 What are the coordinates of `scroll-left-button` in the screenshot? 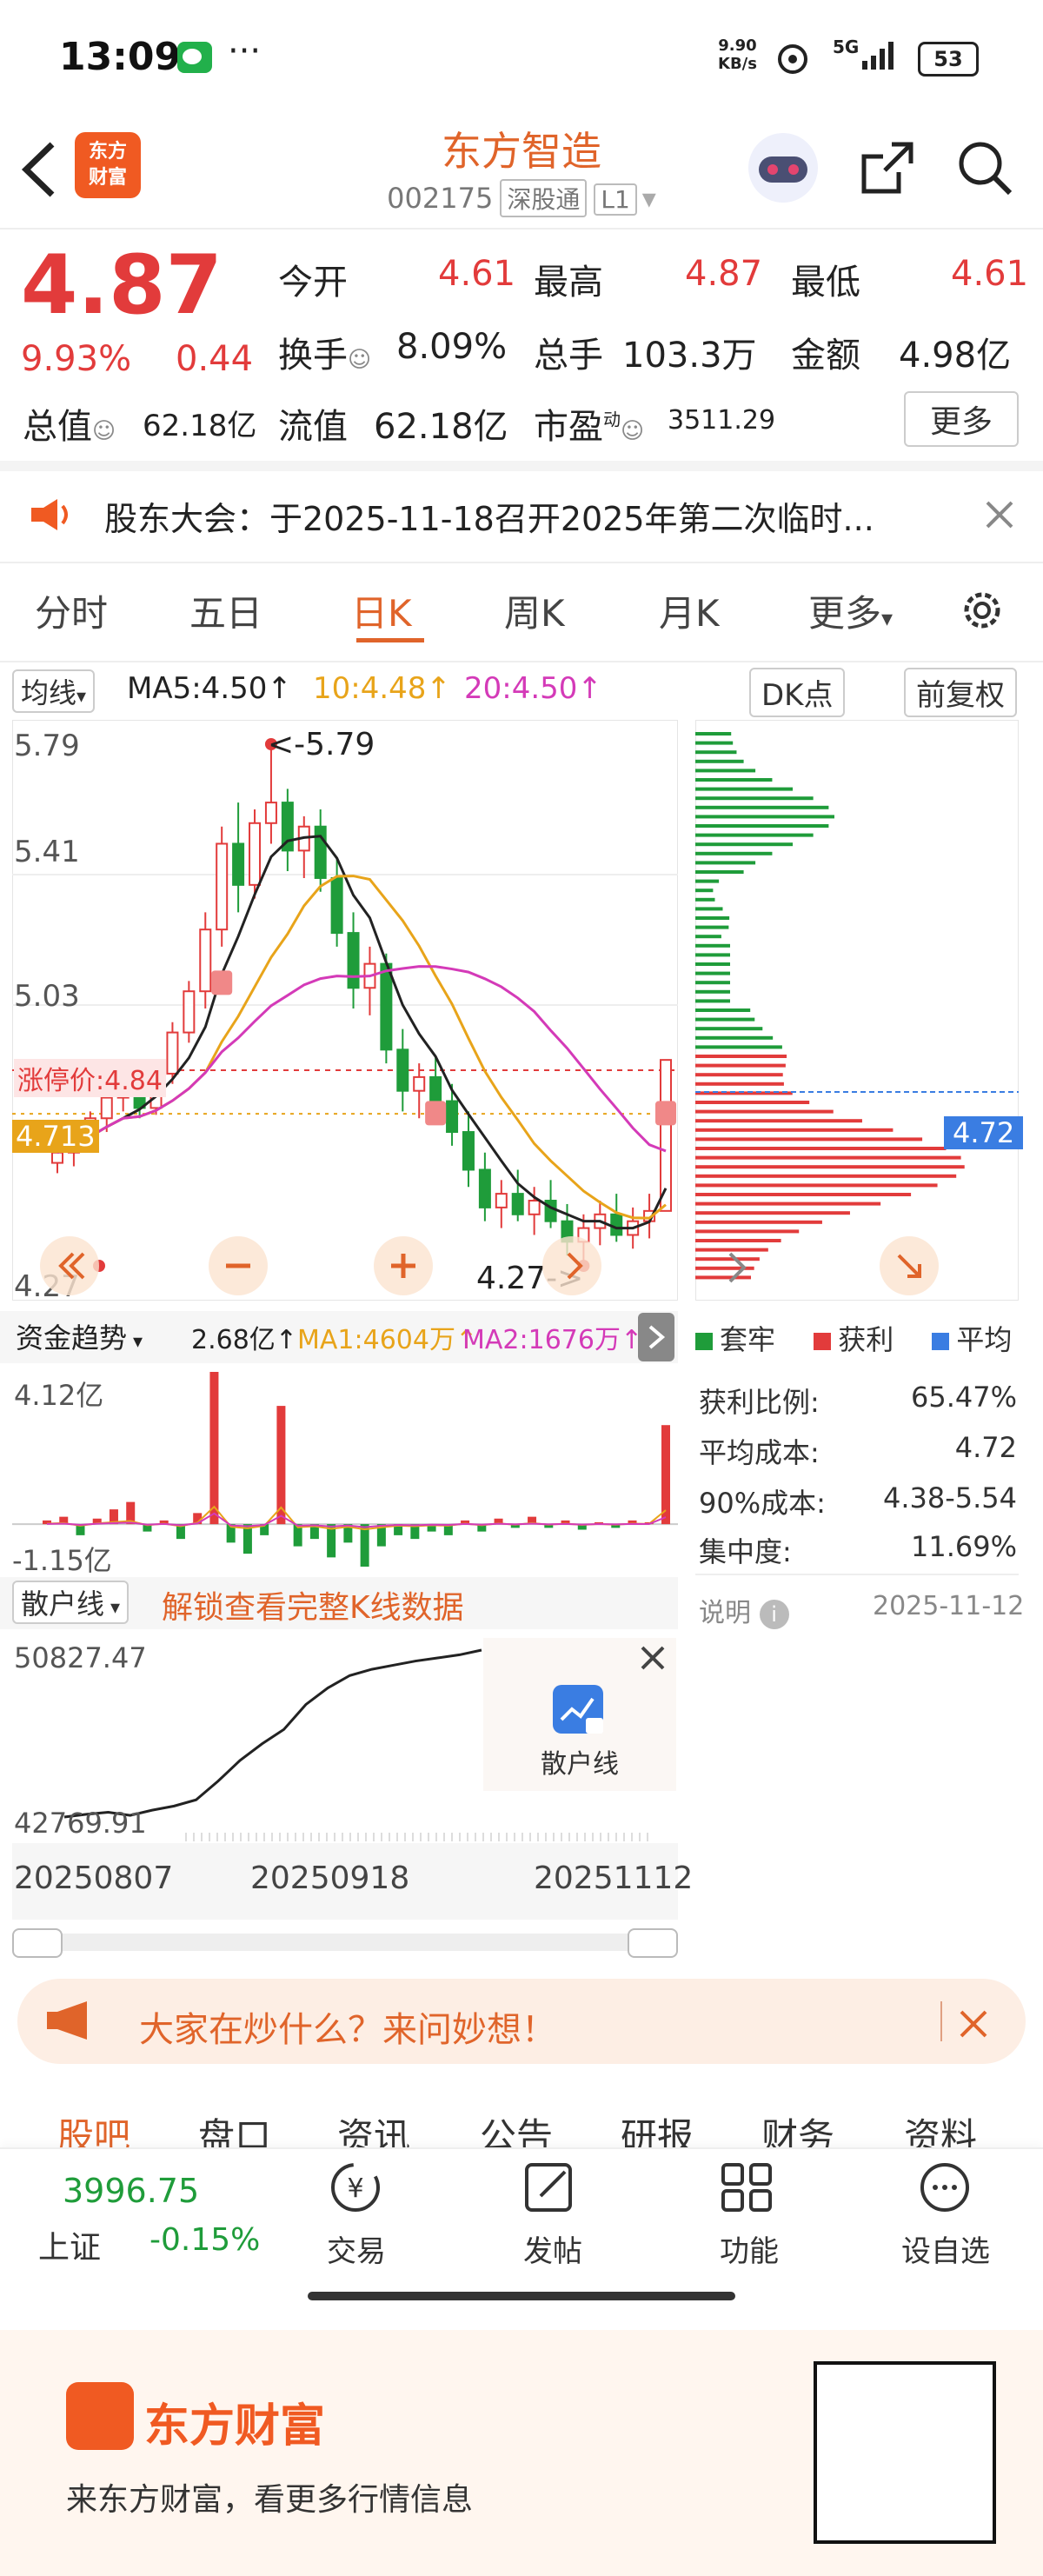 It's located at (69, 1266).